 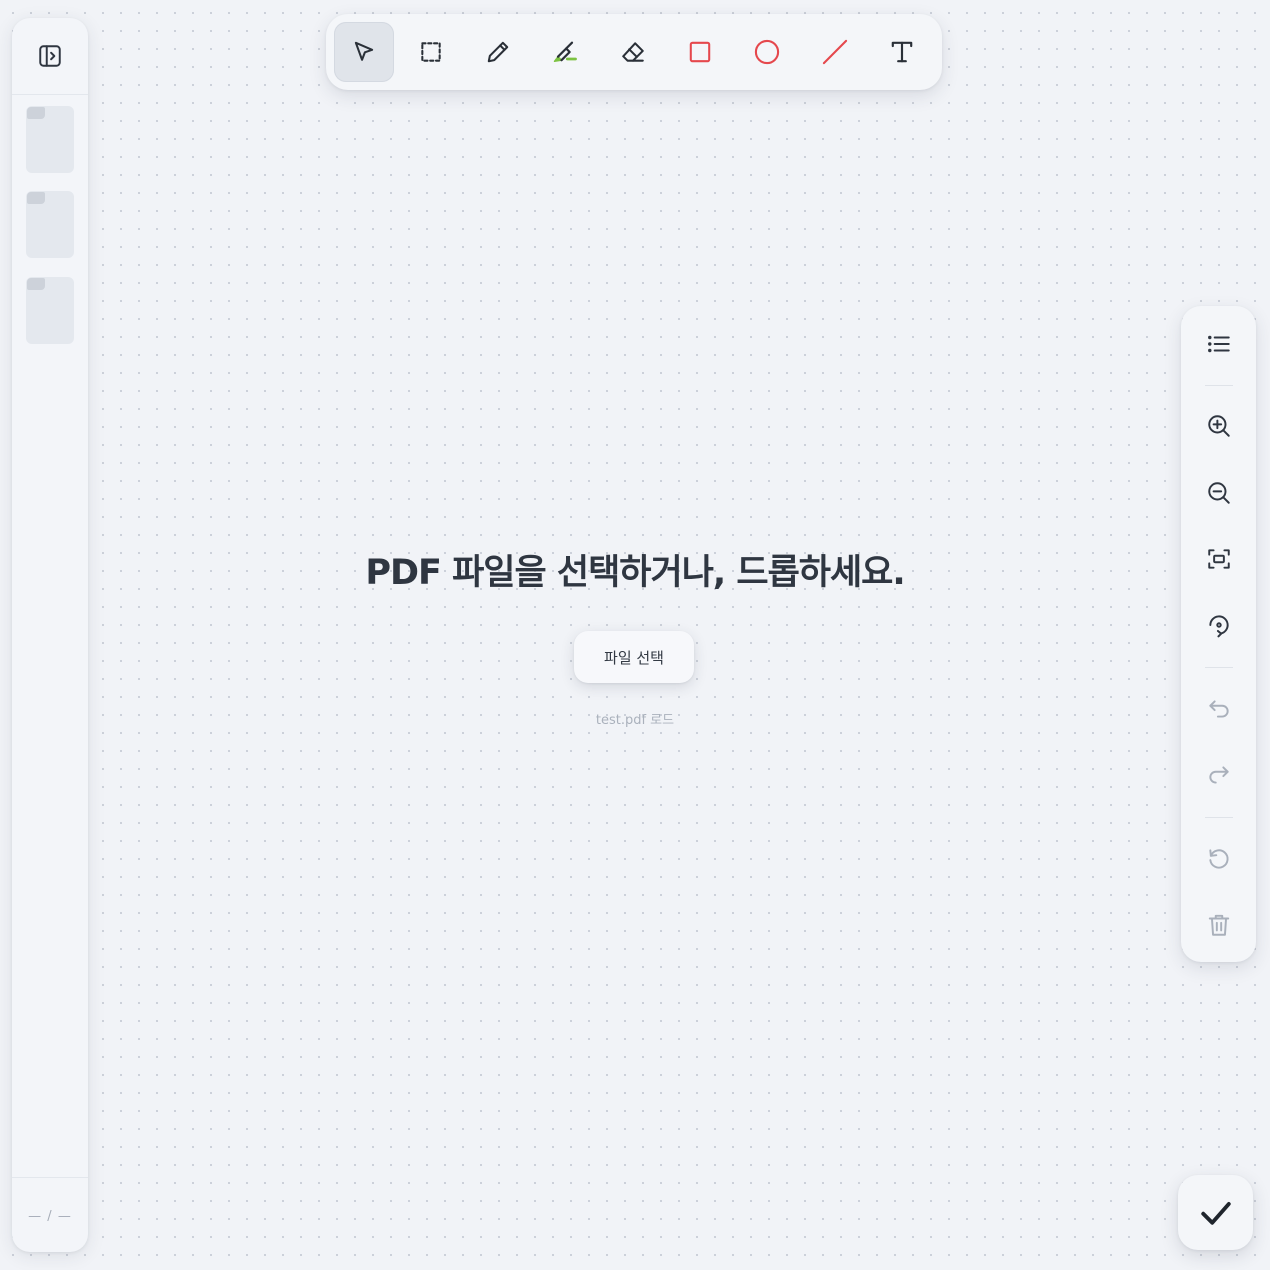 I want to click on line-icon, so click(x=835, y=52).